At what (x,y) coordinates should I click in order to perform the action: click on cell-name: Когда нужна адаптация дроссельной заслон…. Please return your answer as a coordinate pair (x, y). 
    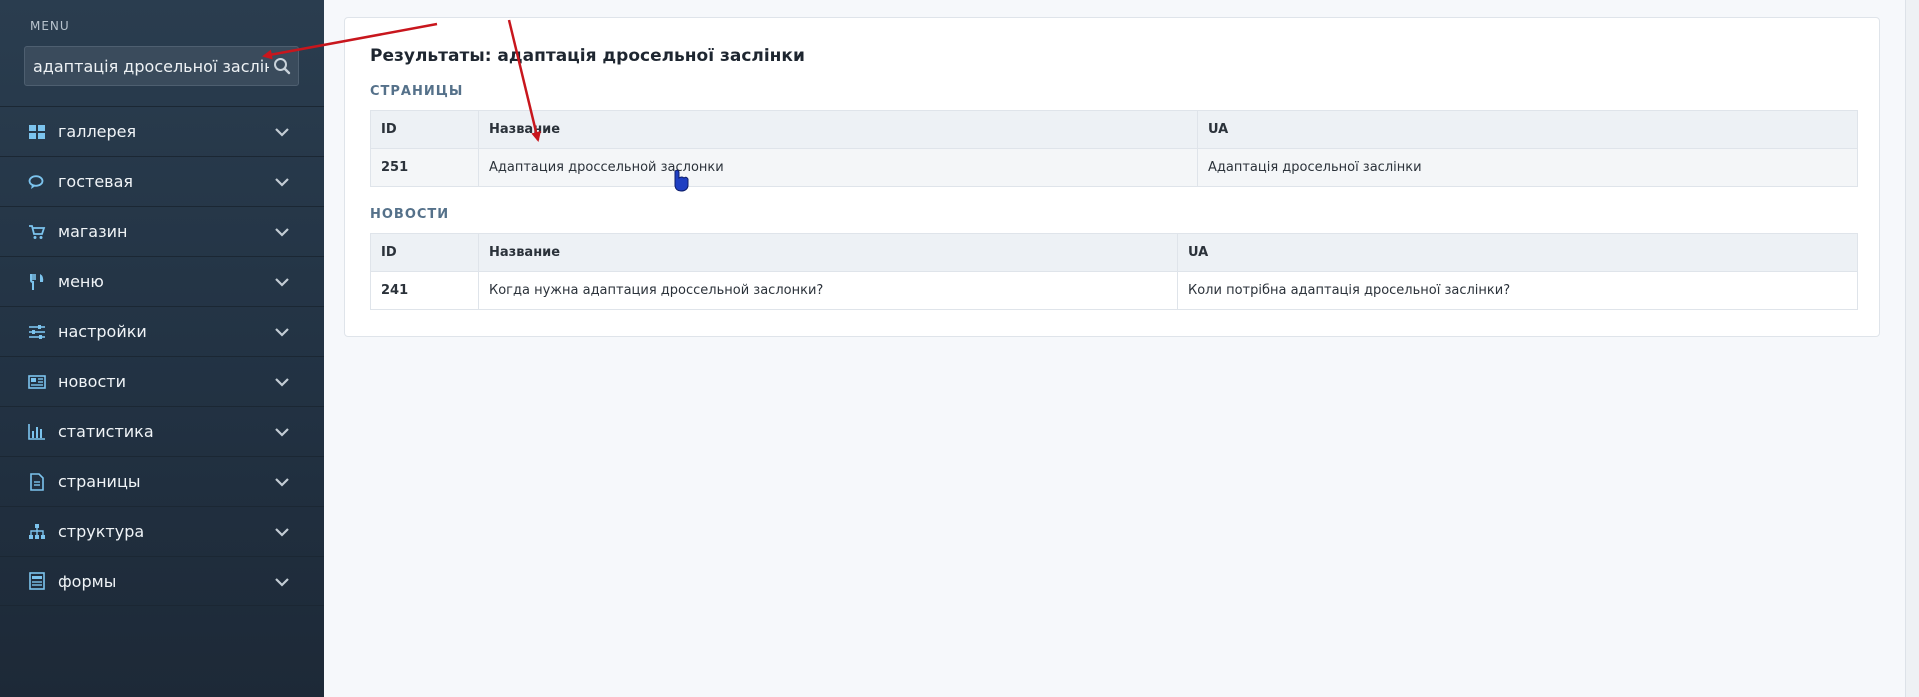
    Looking at the image, I should click on (828, 290).